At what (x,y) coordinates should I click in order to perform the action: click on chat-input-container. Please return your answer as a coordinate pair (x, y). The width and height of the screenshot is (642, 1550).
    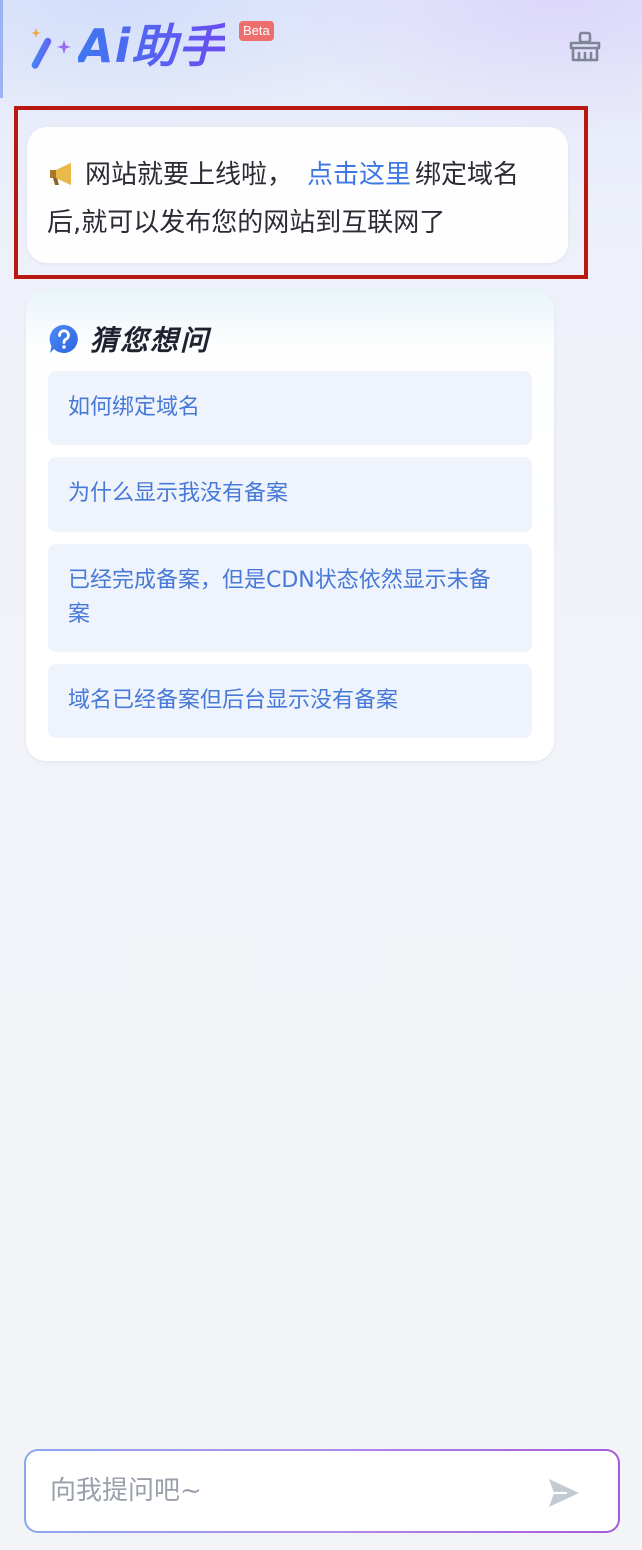
    Looking at the image, I should click on (322, 1491).